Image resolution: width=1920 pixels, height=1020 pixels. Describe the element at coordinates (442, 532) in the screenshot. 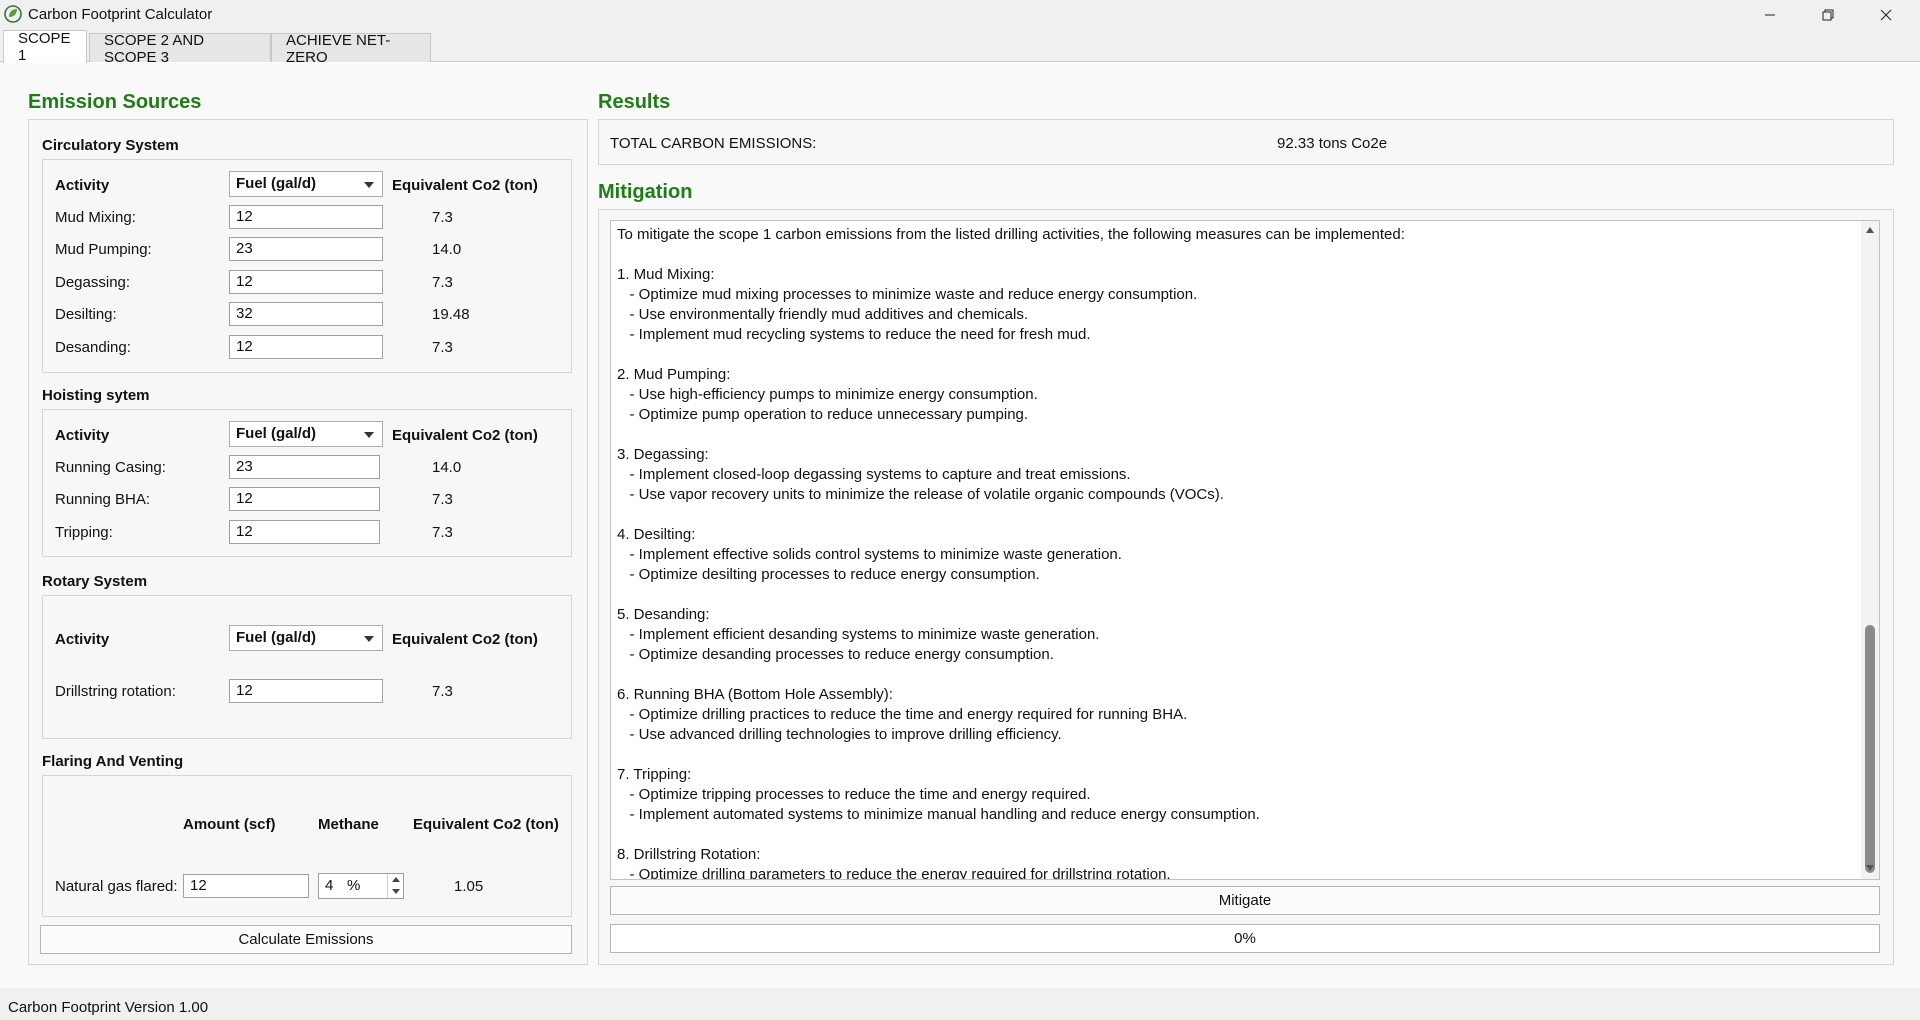

I see `tripping-co2: 7.3` at that location.